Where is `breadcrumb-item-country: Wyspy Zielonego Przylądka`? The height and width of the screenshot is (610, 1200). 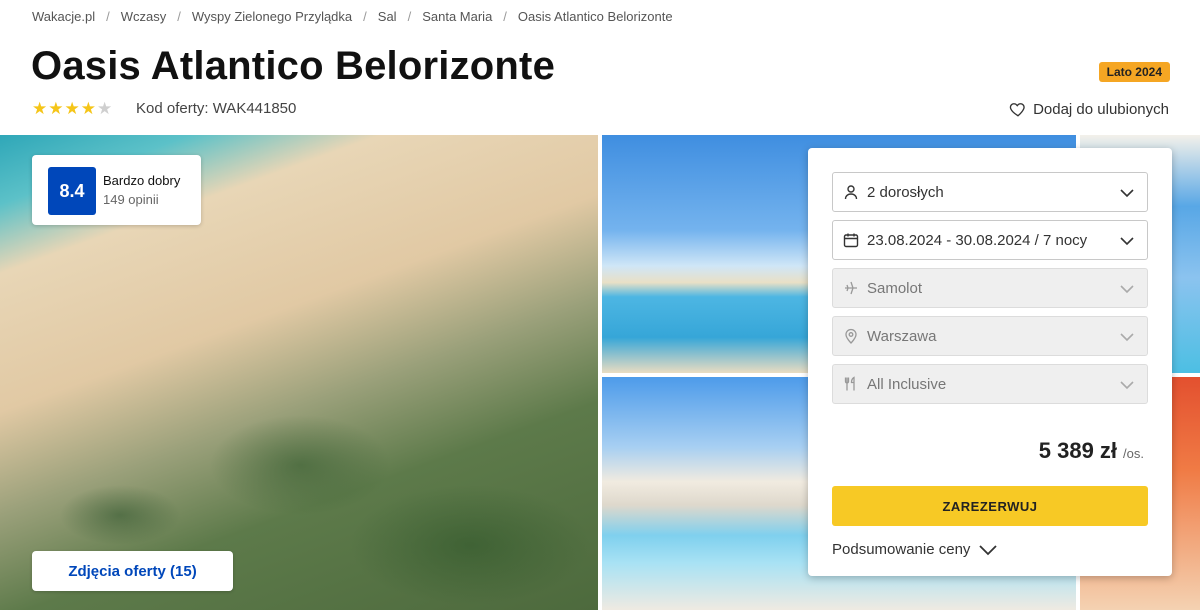
breadcrumb-item-country: Wyspy Zielonego Przylądka is located at coordinates (272, 16).